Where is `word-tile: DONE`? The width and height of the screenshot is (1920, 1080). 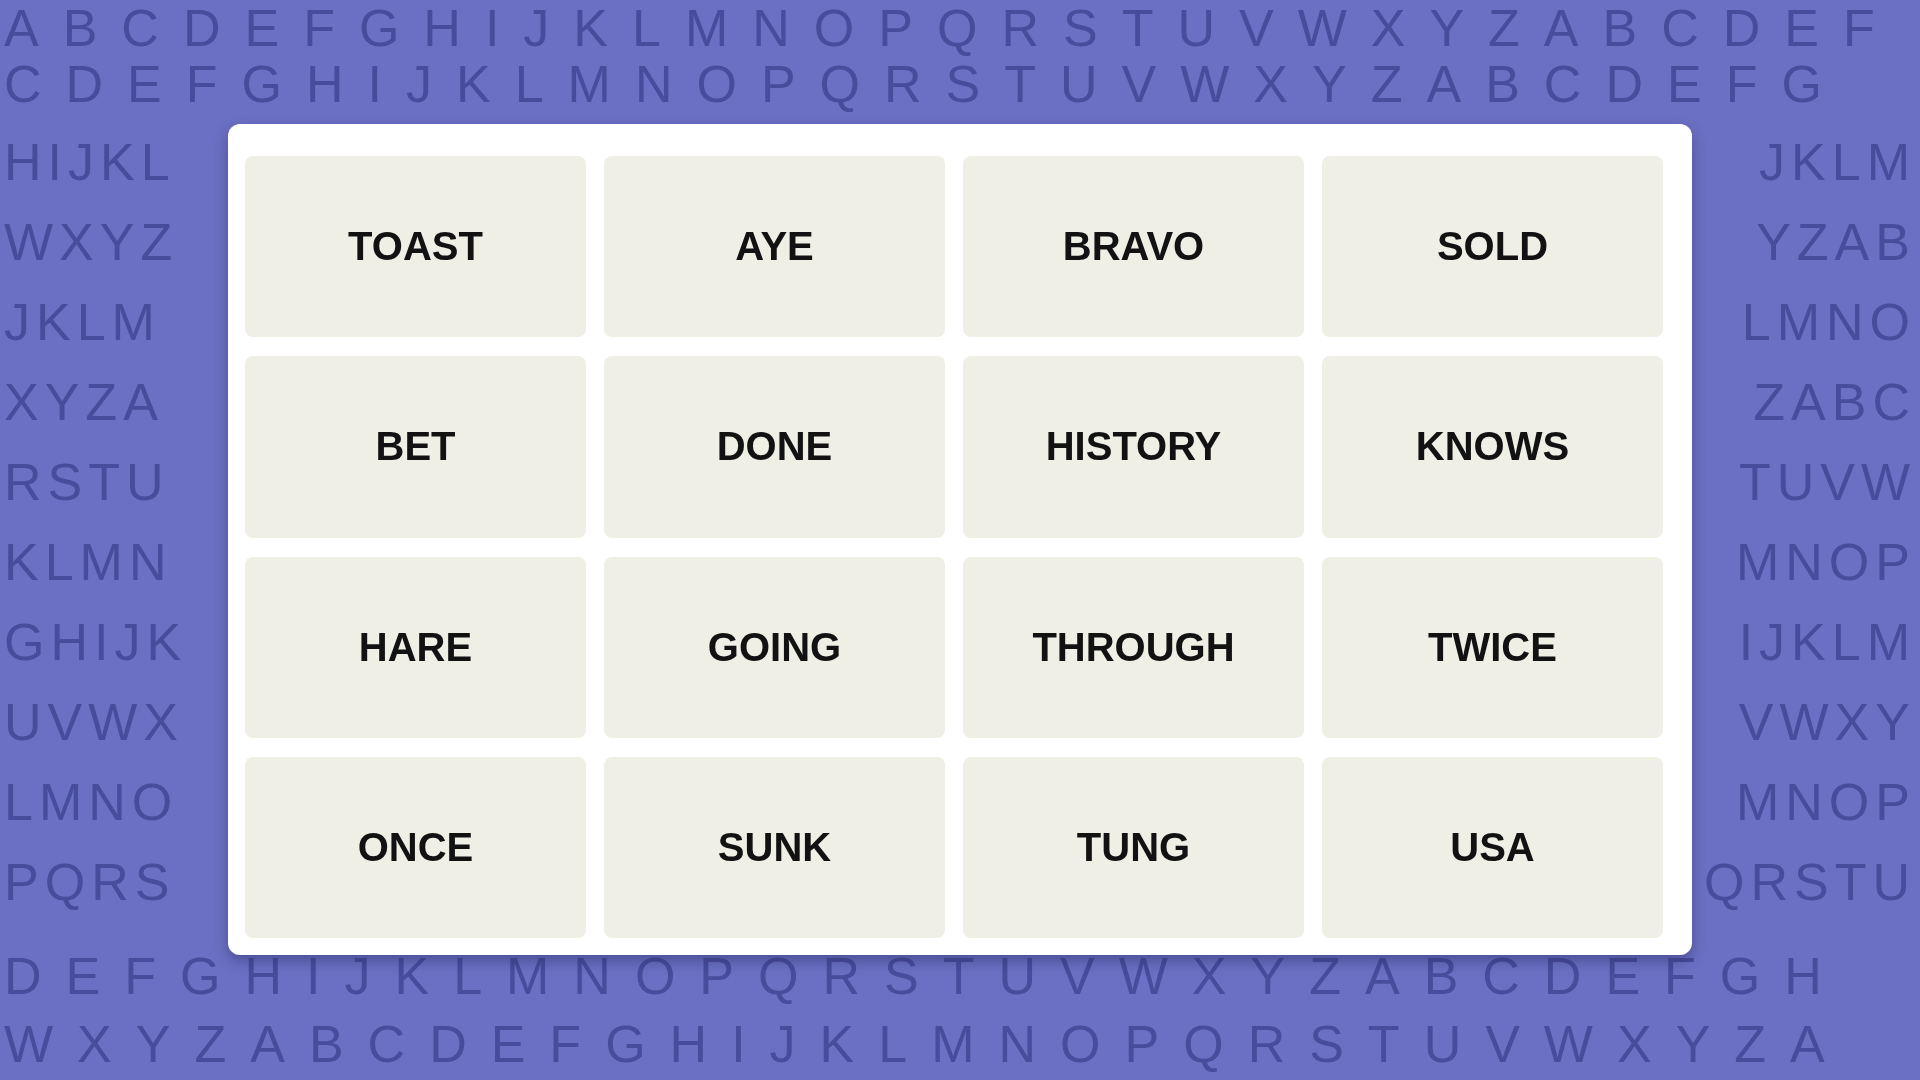
word-tile: DONE is located at coordinates (774, 447).